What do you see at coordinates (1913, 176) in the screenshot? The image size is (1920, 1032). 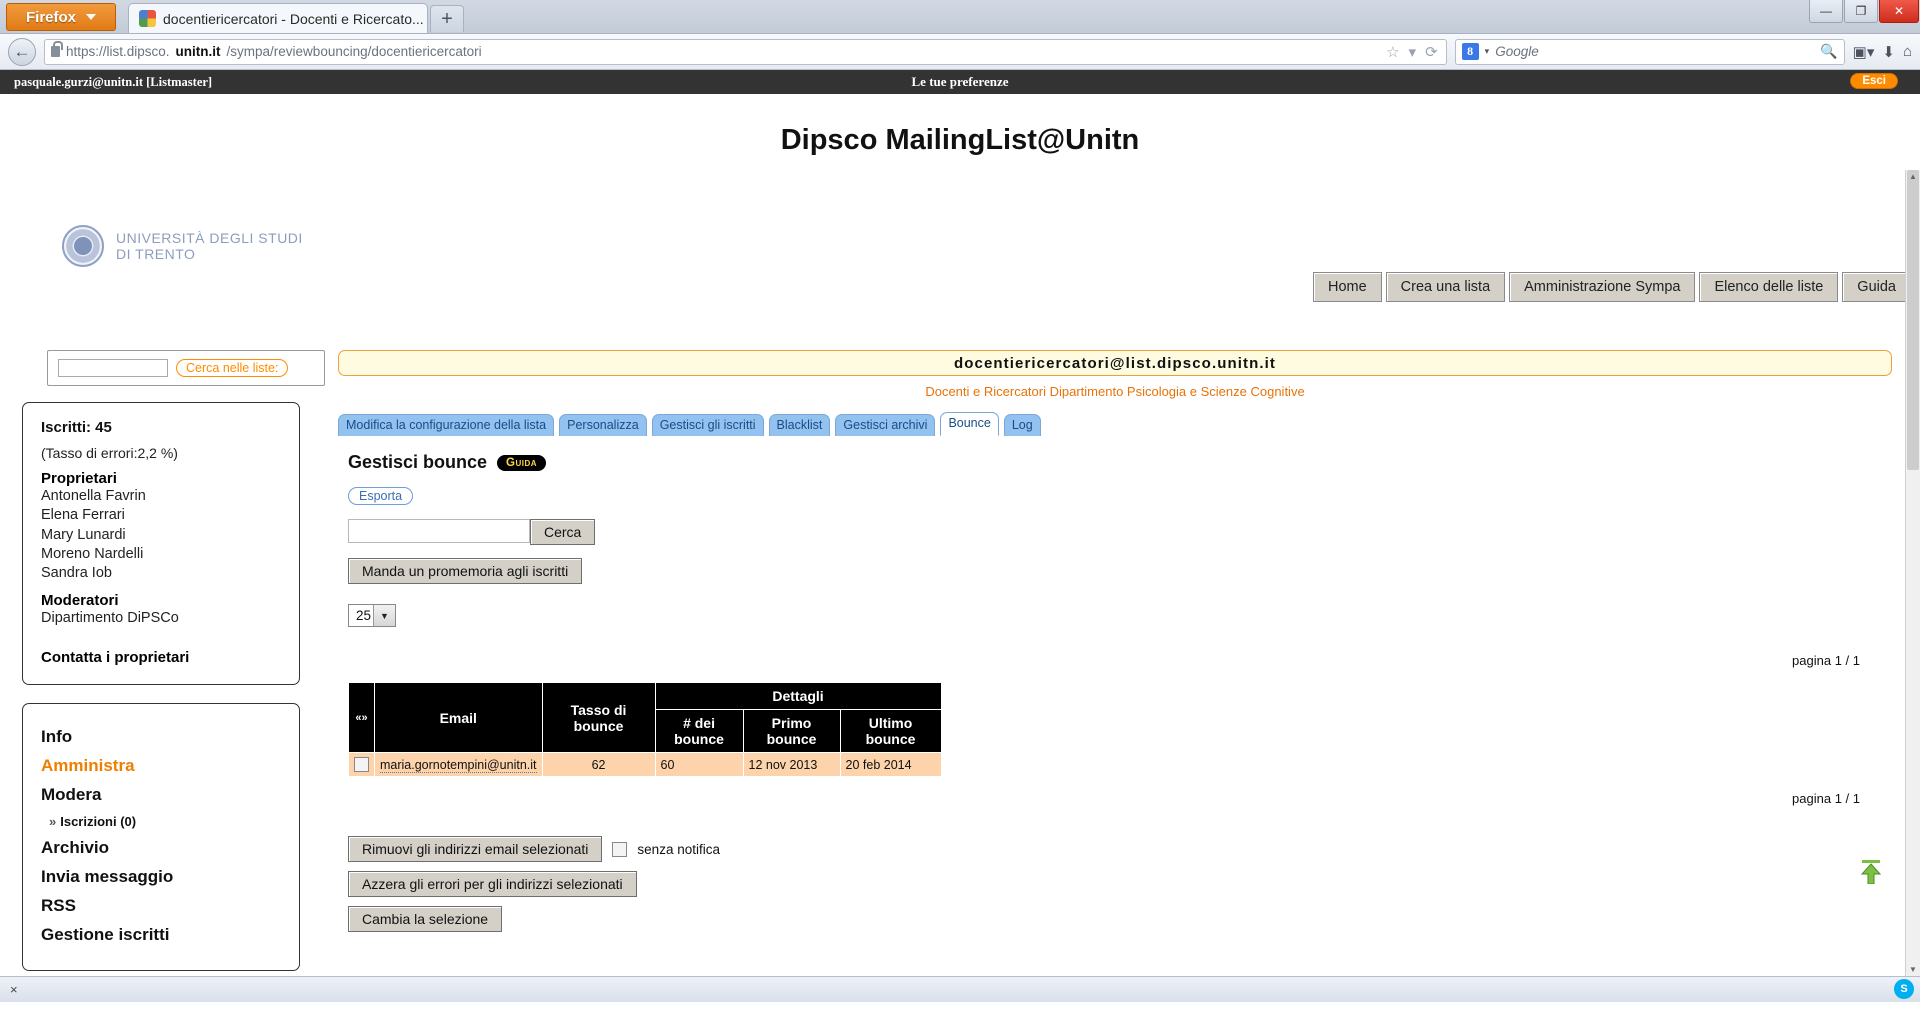 I see `scroll-up-icon: ▲` at bounding box center [1913, 176].